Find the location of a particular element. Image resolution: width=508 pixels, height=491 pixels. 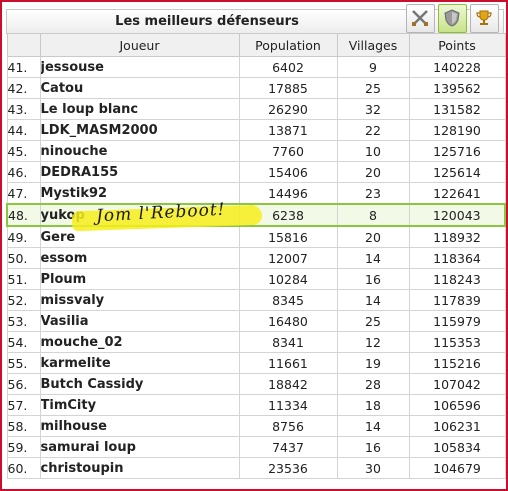

table-row: 59. samurai loup 7437 16 105834 is located at coordinates (256, 447).